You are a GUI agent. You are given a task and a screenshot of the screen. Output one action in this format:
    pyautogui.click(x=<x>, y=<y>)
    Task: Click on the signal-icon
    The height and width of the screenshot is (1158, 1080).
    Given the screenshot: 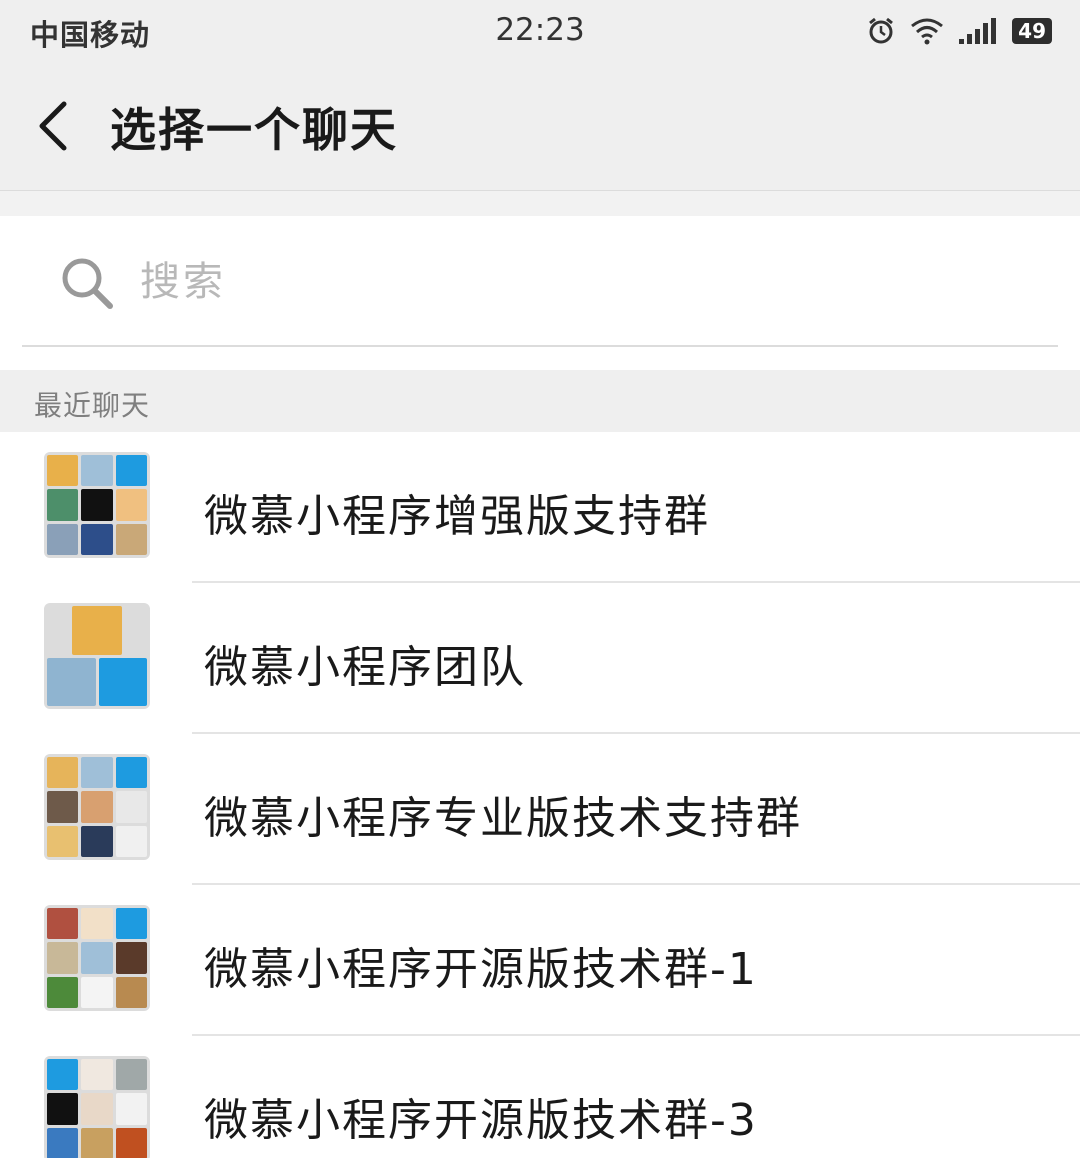 What is the action you would take?
    pyautogui.click(x=978, y=31)
    